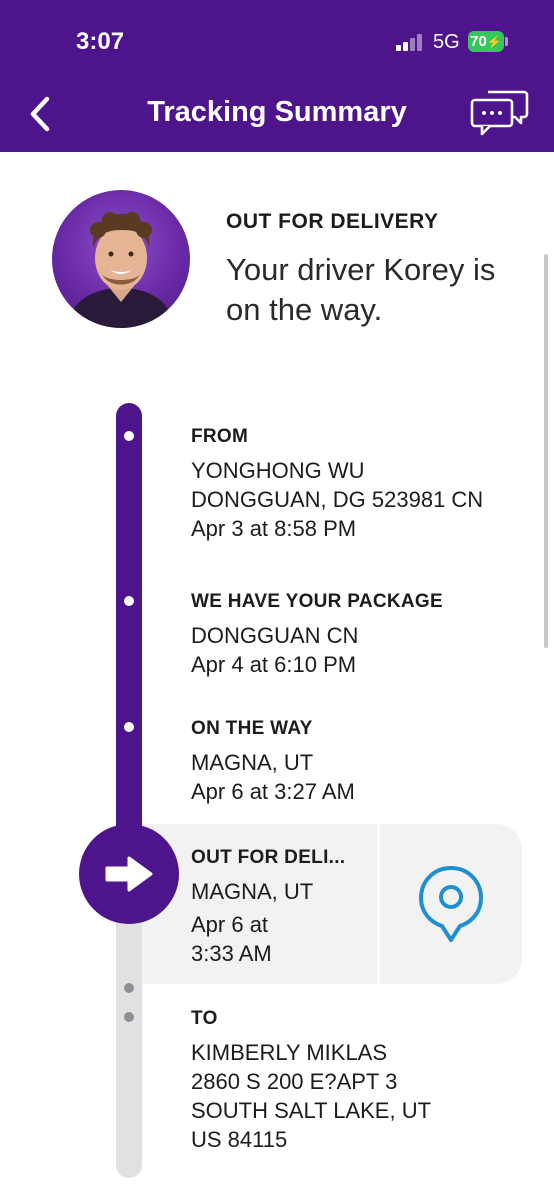 Image resolution: width=554 pixels, height=1199 pixels. I want to click on chat-bubbles-icon, so click(499, 113).